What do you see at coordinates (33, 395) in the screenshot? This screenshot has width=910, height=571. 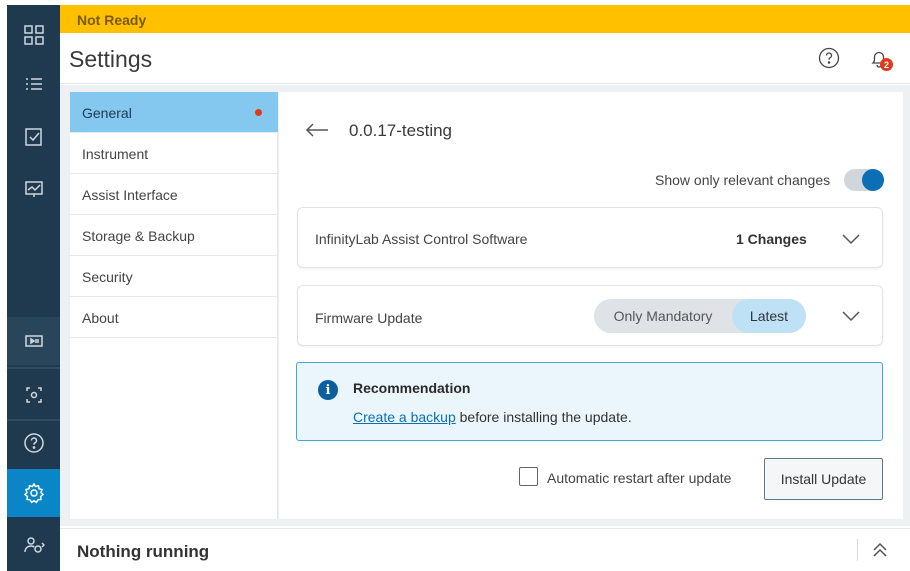 I see `camera-focus-icon` at bounding box center [33, 395].